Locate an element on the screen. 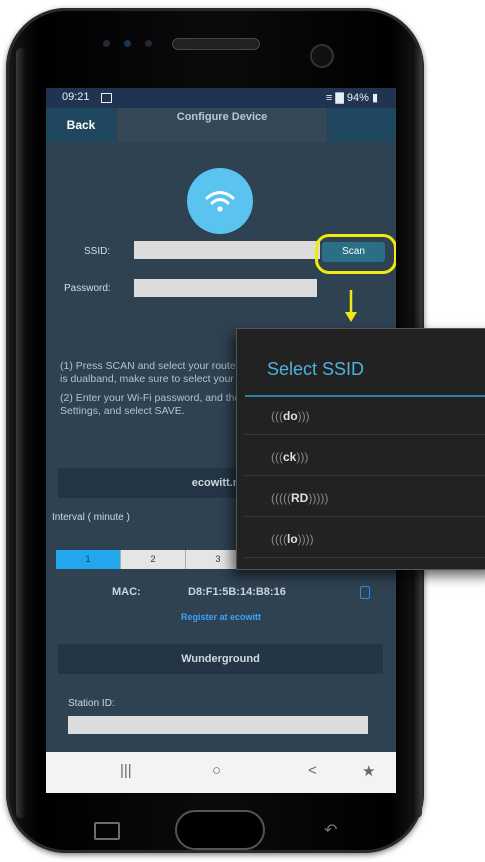 The image size is (485, 862). hardware-home-button is located at coordinates (220, 830).